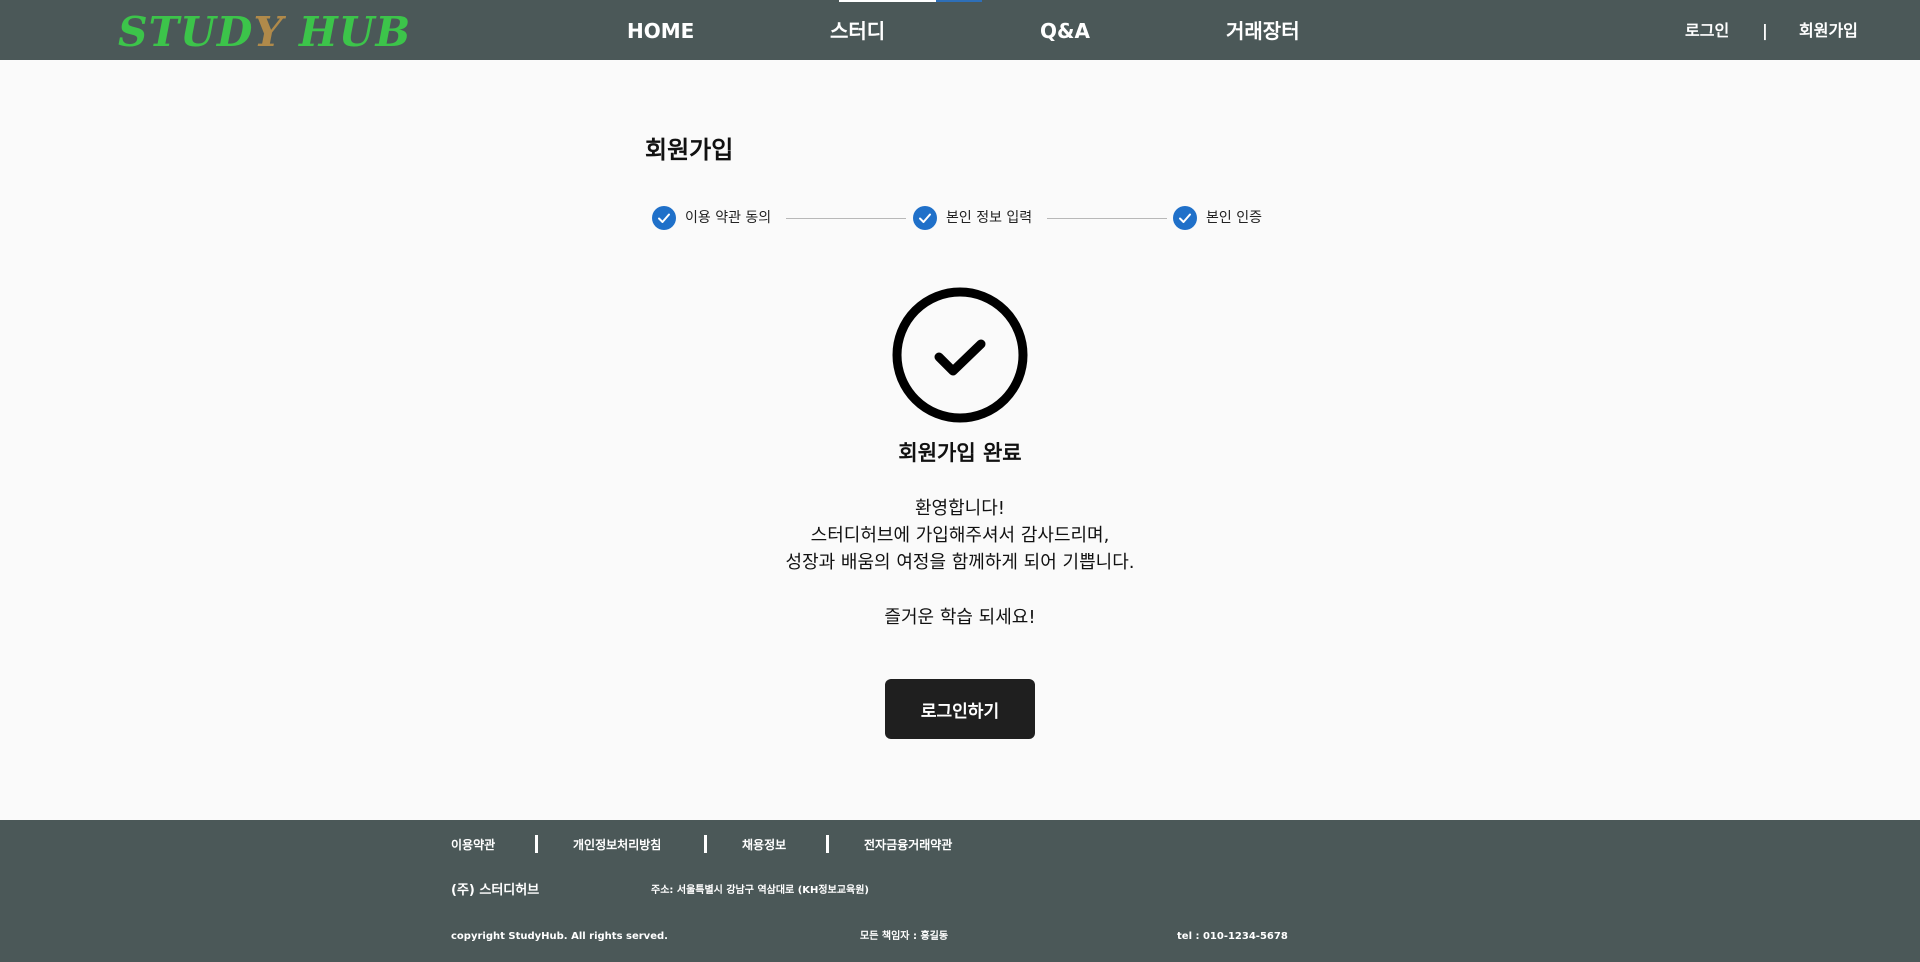 Image resolution: width=1920 pixels, height=962 pixels. What do you see at coordinates (764, 845) in the screenshot?
I see `footer-link-careers: 채용정보` at bounding box center [764, 845].